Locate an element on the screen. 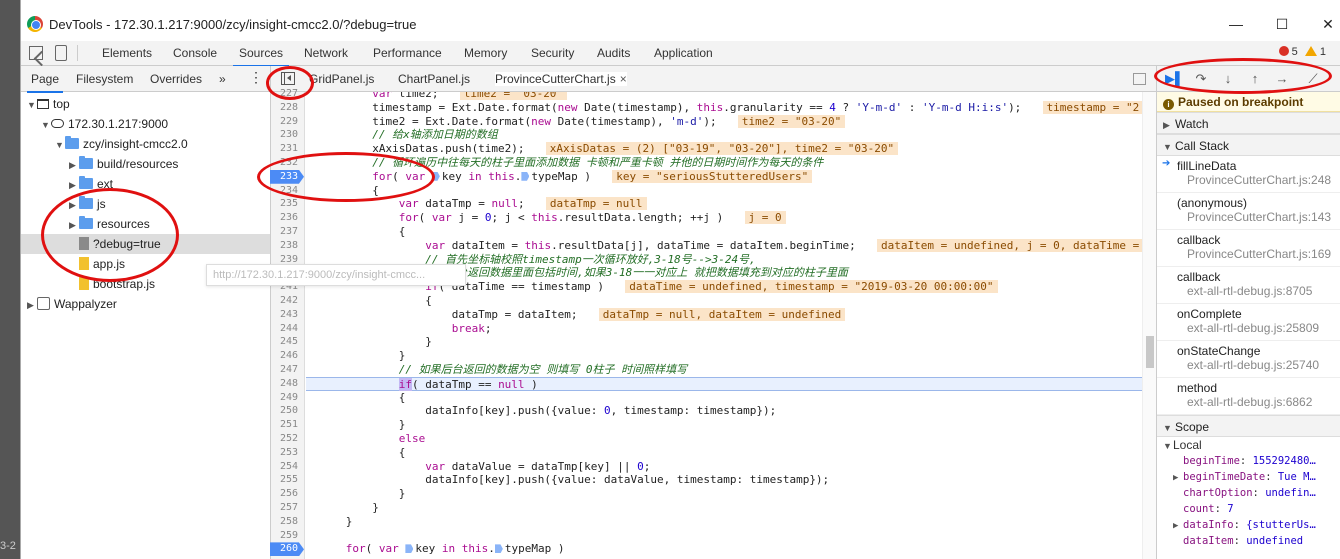 This screenshot has height=559, width=1340. tab-performance: Performance is located at coordinates (407, 53).